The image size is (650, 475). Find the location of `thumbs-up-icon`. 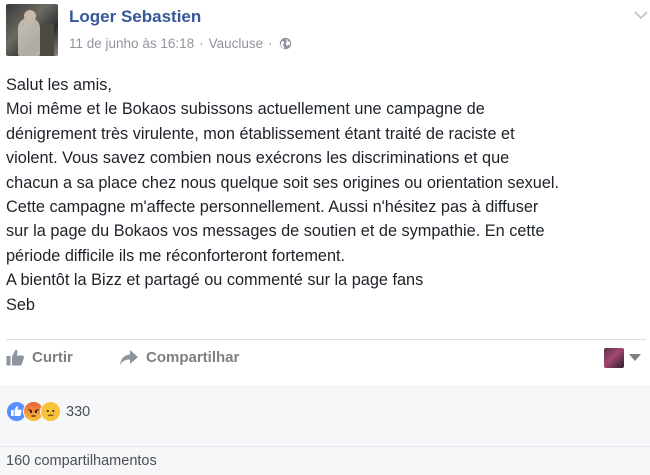

thumbs-up-icon is located at coordinates (15, 357).